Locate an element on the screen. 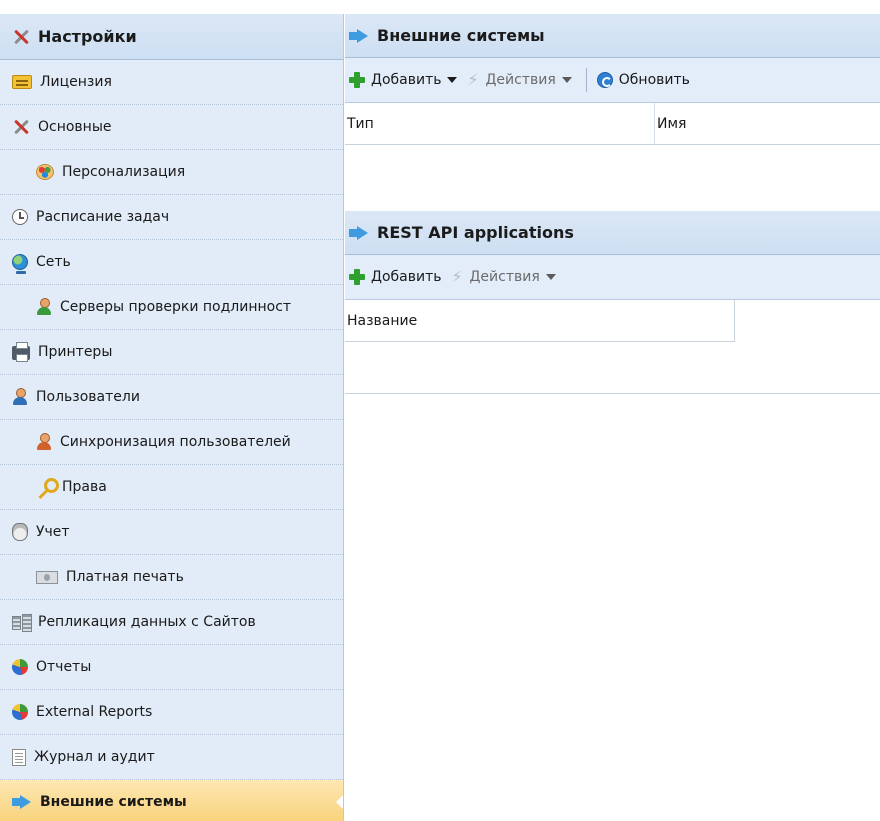  grid-header: Название is located at coordinates (612, 321).